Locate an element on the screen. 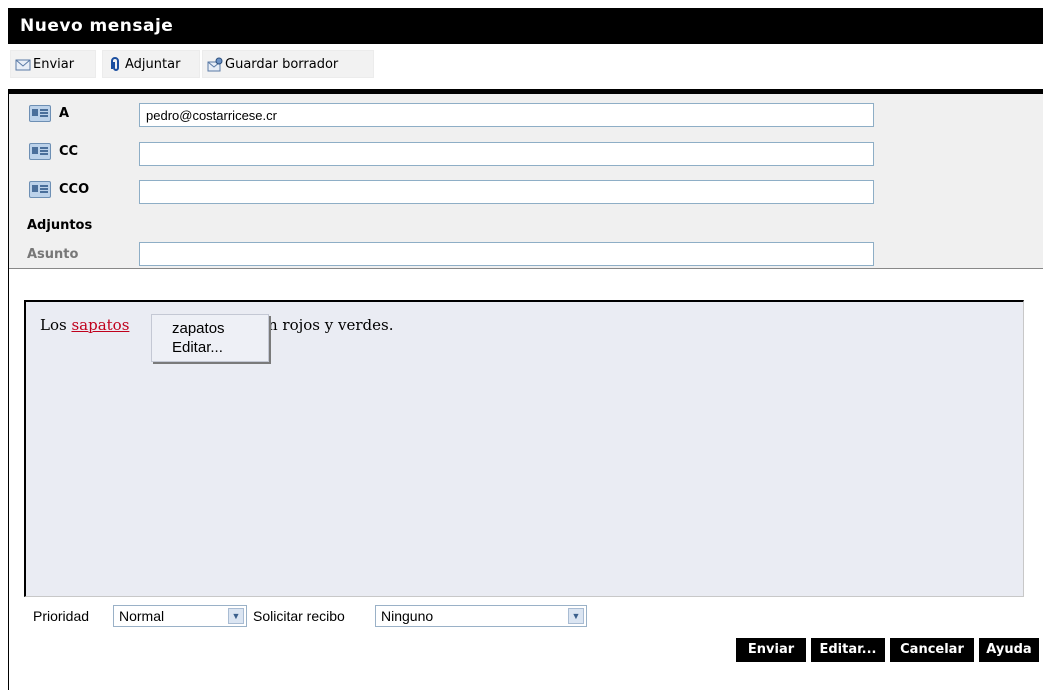  attachments-label: Adjuntos is located at coordinates (60, 225).